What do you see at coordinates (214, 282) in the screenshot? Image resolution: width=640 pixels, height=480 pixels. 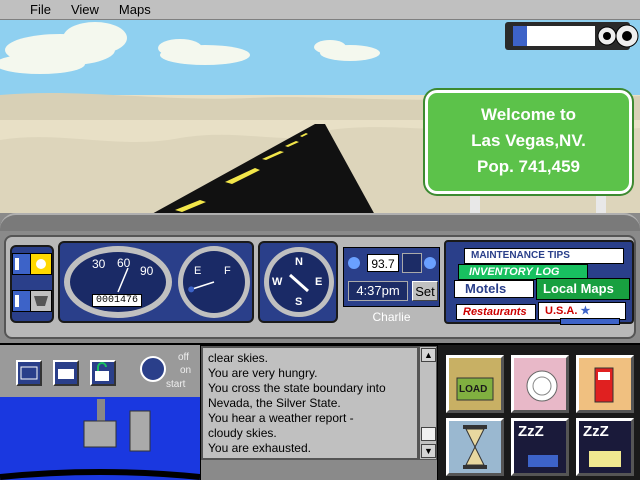 I see `fuel-gauge` at bounding box center [214, 282].